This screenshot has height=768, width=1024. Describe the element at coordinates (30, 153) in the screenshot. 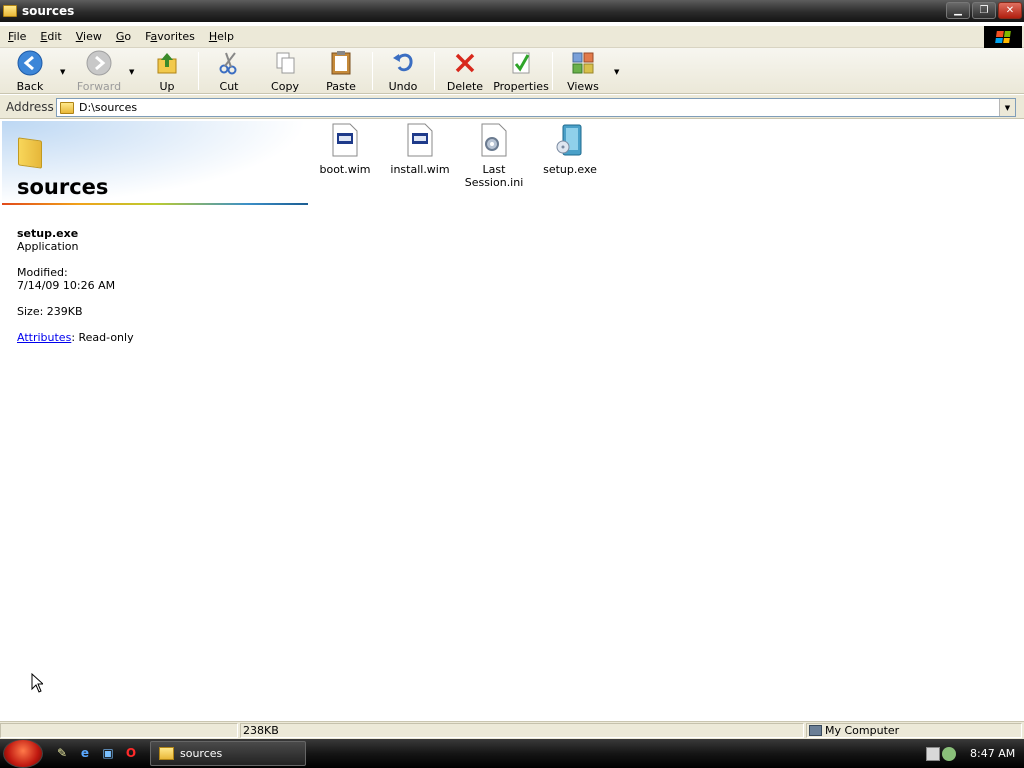

I see `large-folder-icon` at that location.